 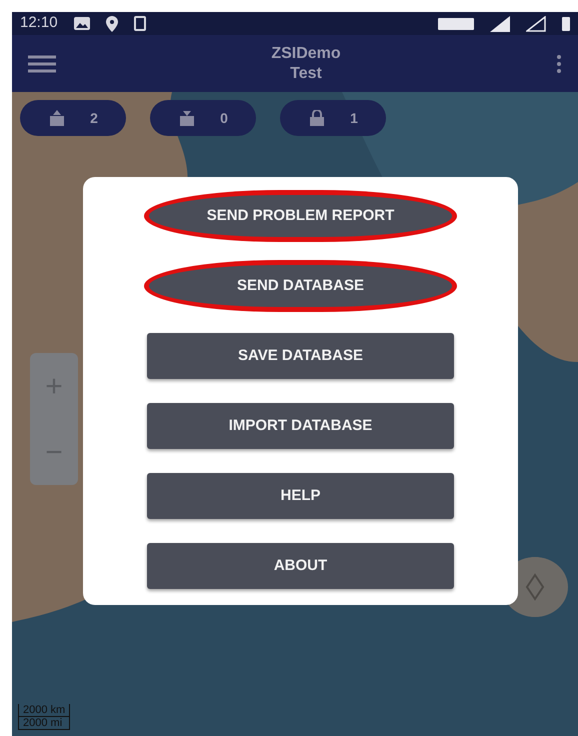 What do you see at coordinates (300, 286) in the screenshot?
I see `menu-button: SEND DATABASE` at bounding box center [300, 286].